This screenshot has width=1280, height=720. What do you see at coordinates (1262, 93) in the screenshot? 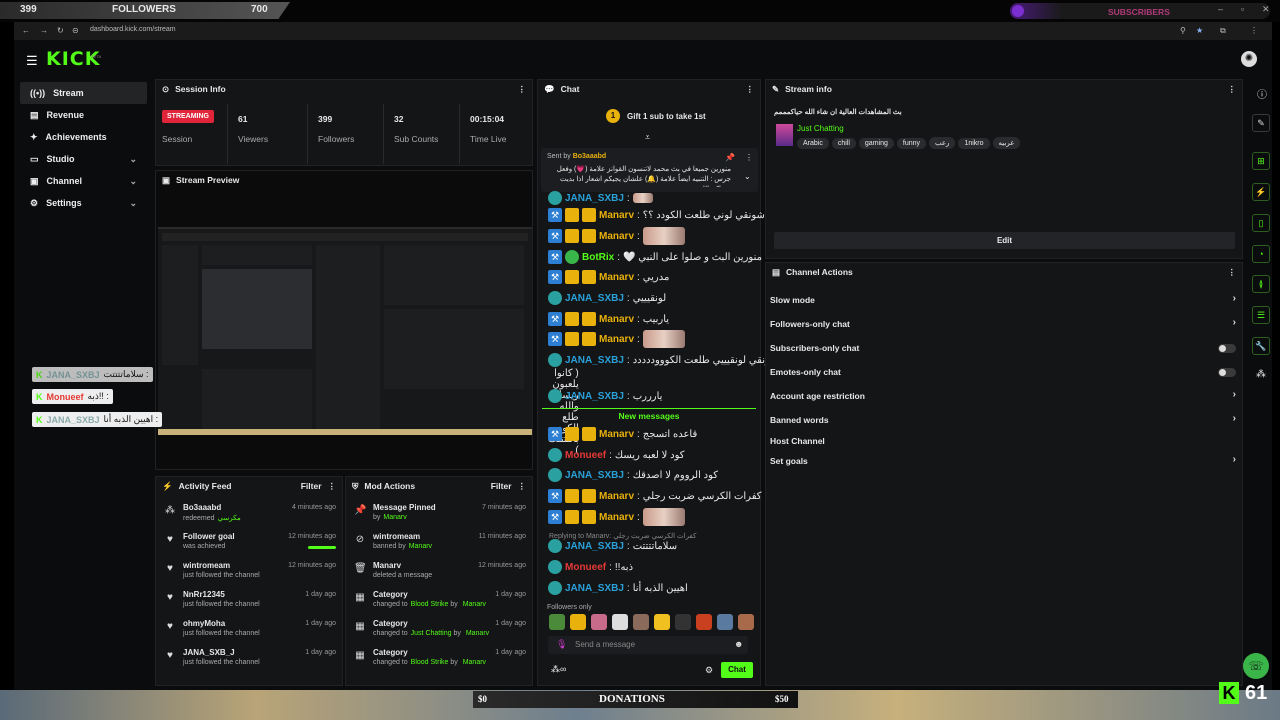
I see `info-icon: ⓘ` at bounding box center [1262, 93].